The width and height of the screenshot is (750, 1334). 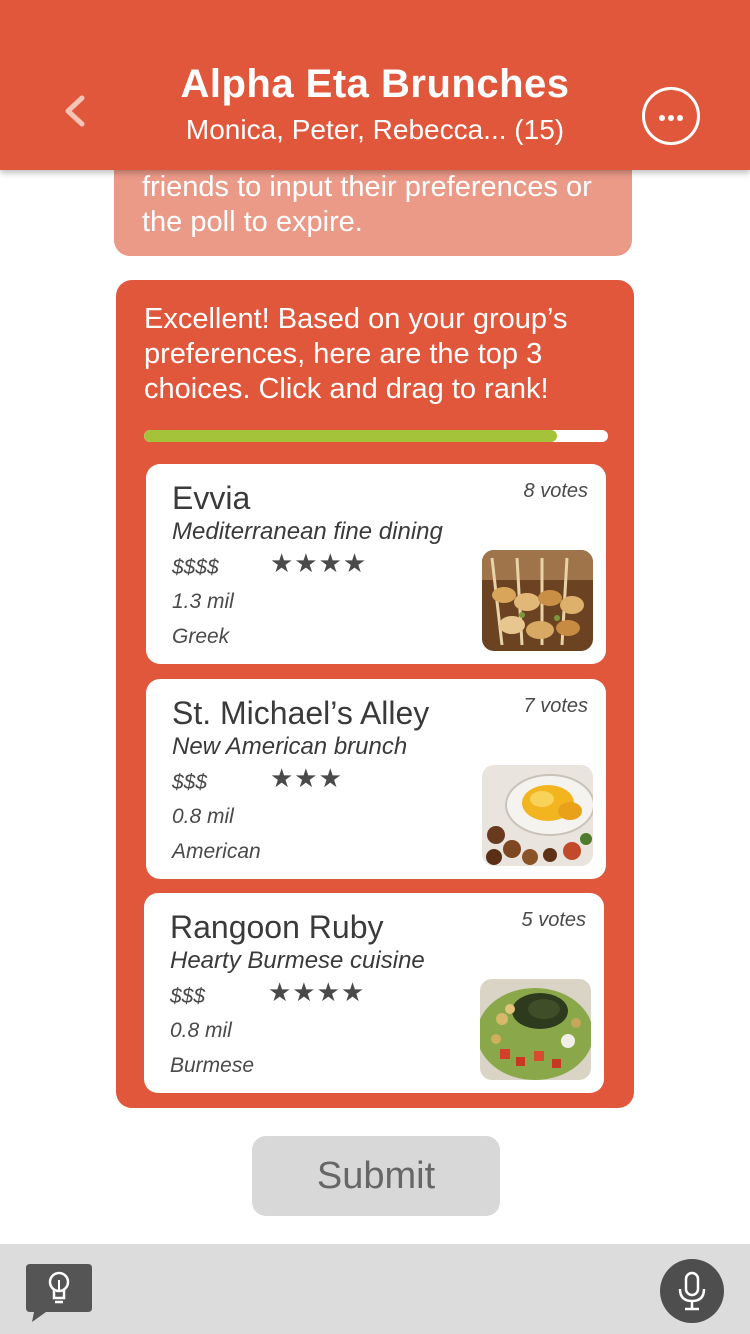 I want to click on food-photo-skewers, so click(x=537, y=600).